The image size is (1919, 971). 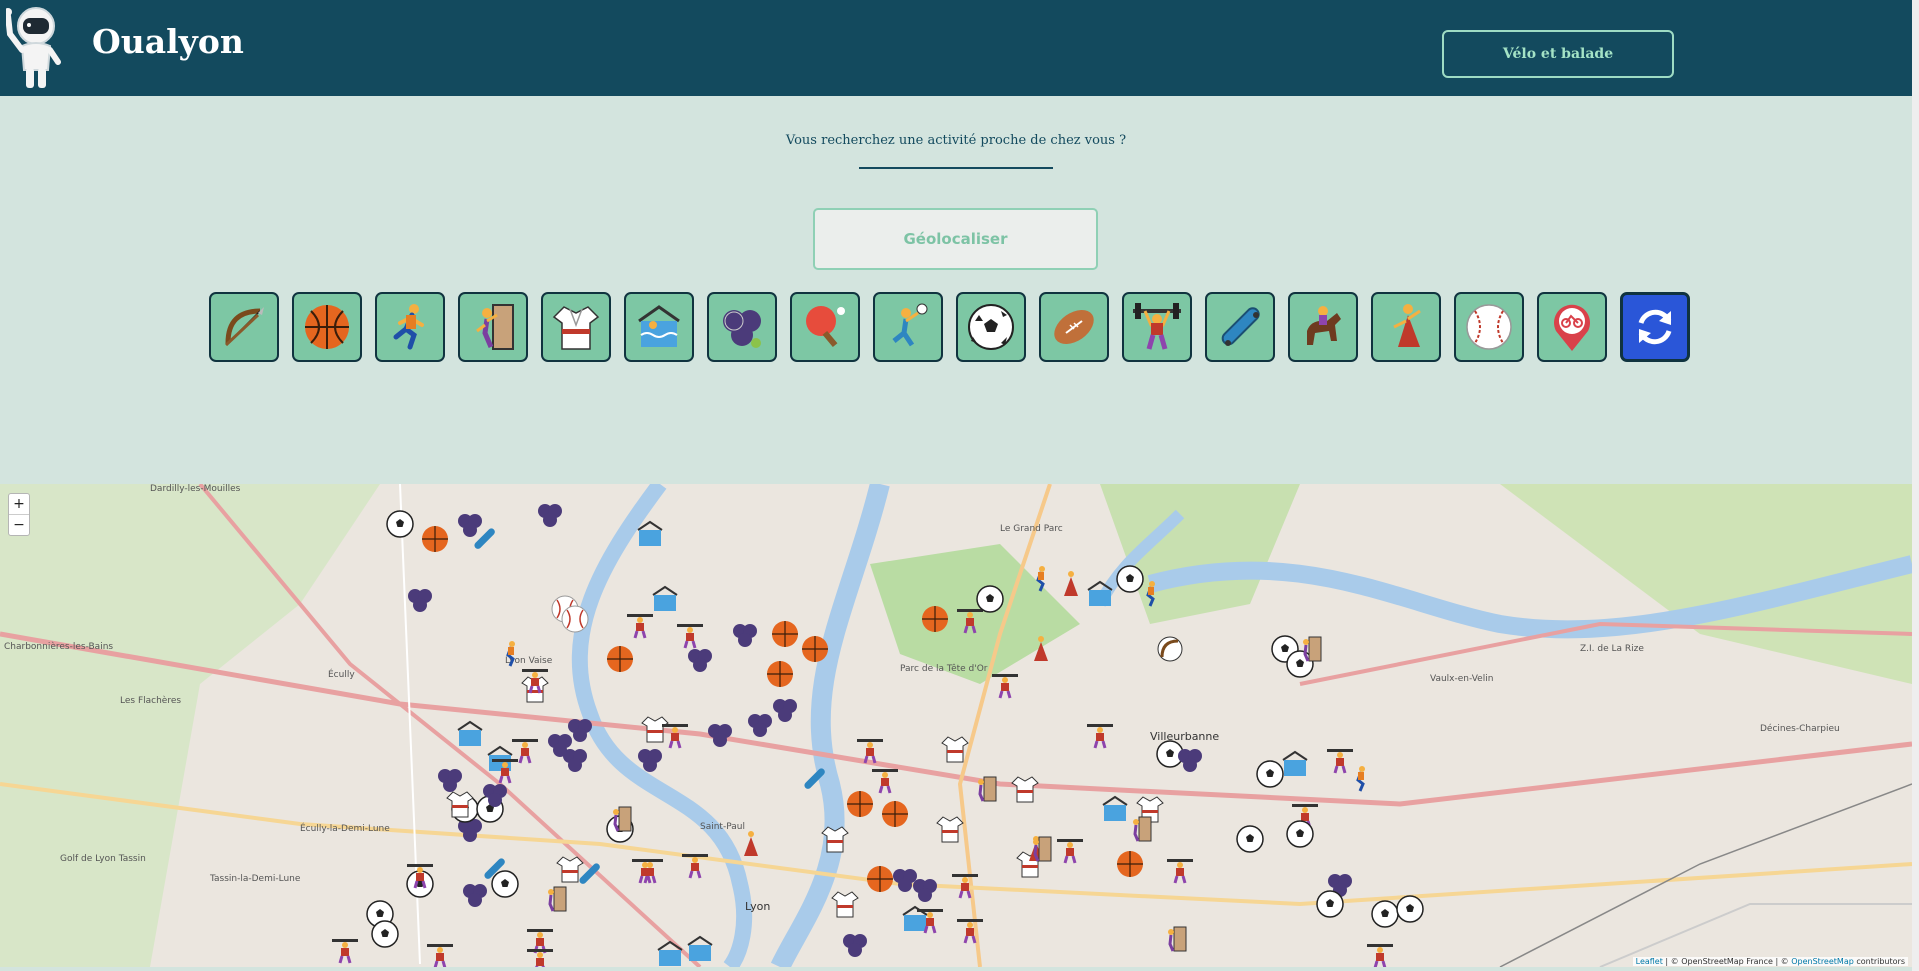 I want to click on filter-baseball-button, so click(x=1489, y=327).